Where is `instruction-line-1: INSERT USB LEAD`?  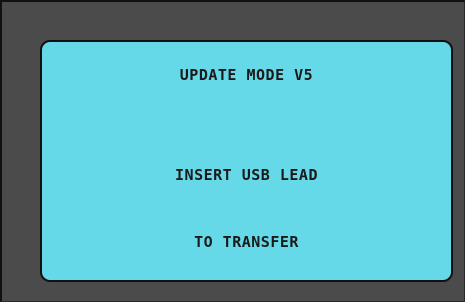 instruction-line-1: INSERT USB LEAD is located at coordinates (246, 175).